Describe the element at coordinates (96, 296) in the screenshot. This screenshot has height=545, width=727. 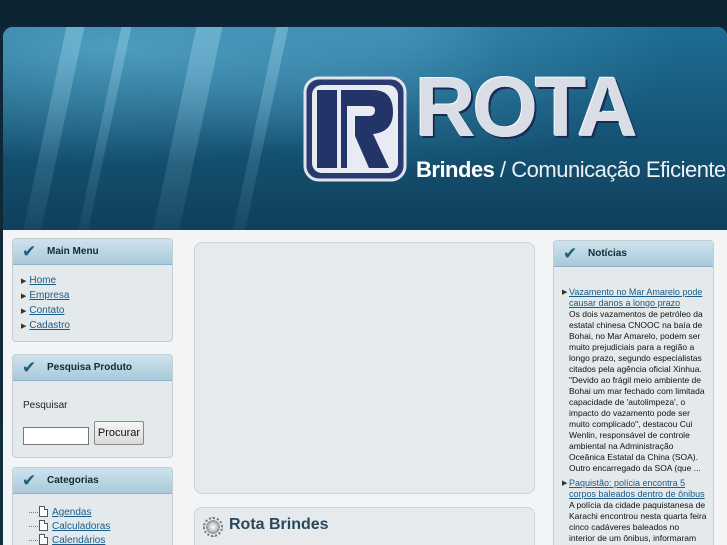
I see `menu-item-empresa: ▶ Empresa` at that location.